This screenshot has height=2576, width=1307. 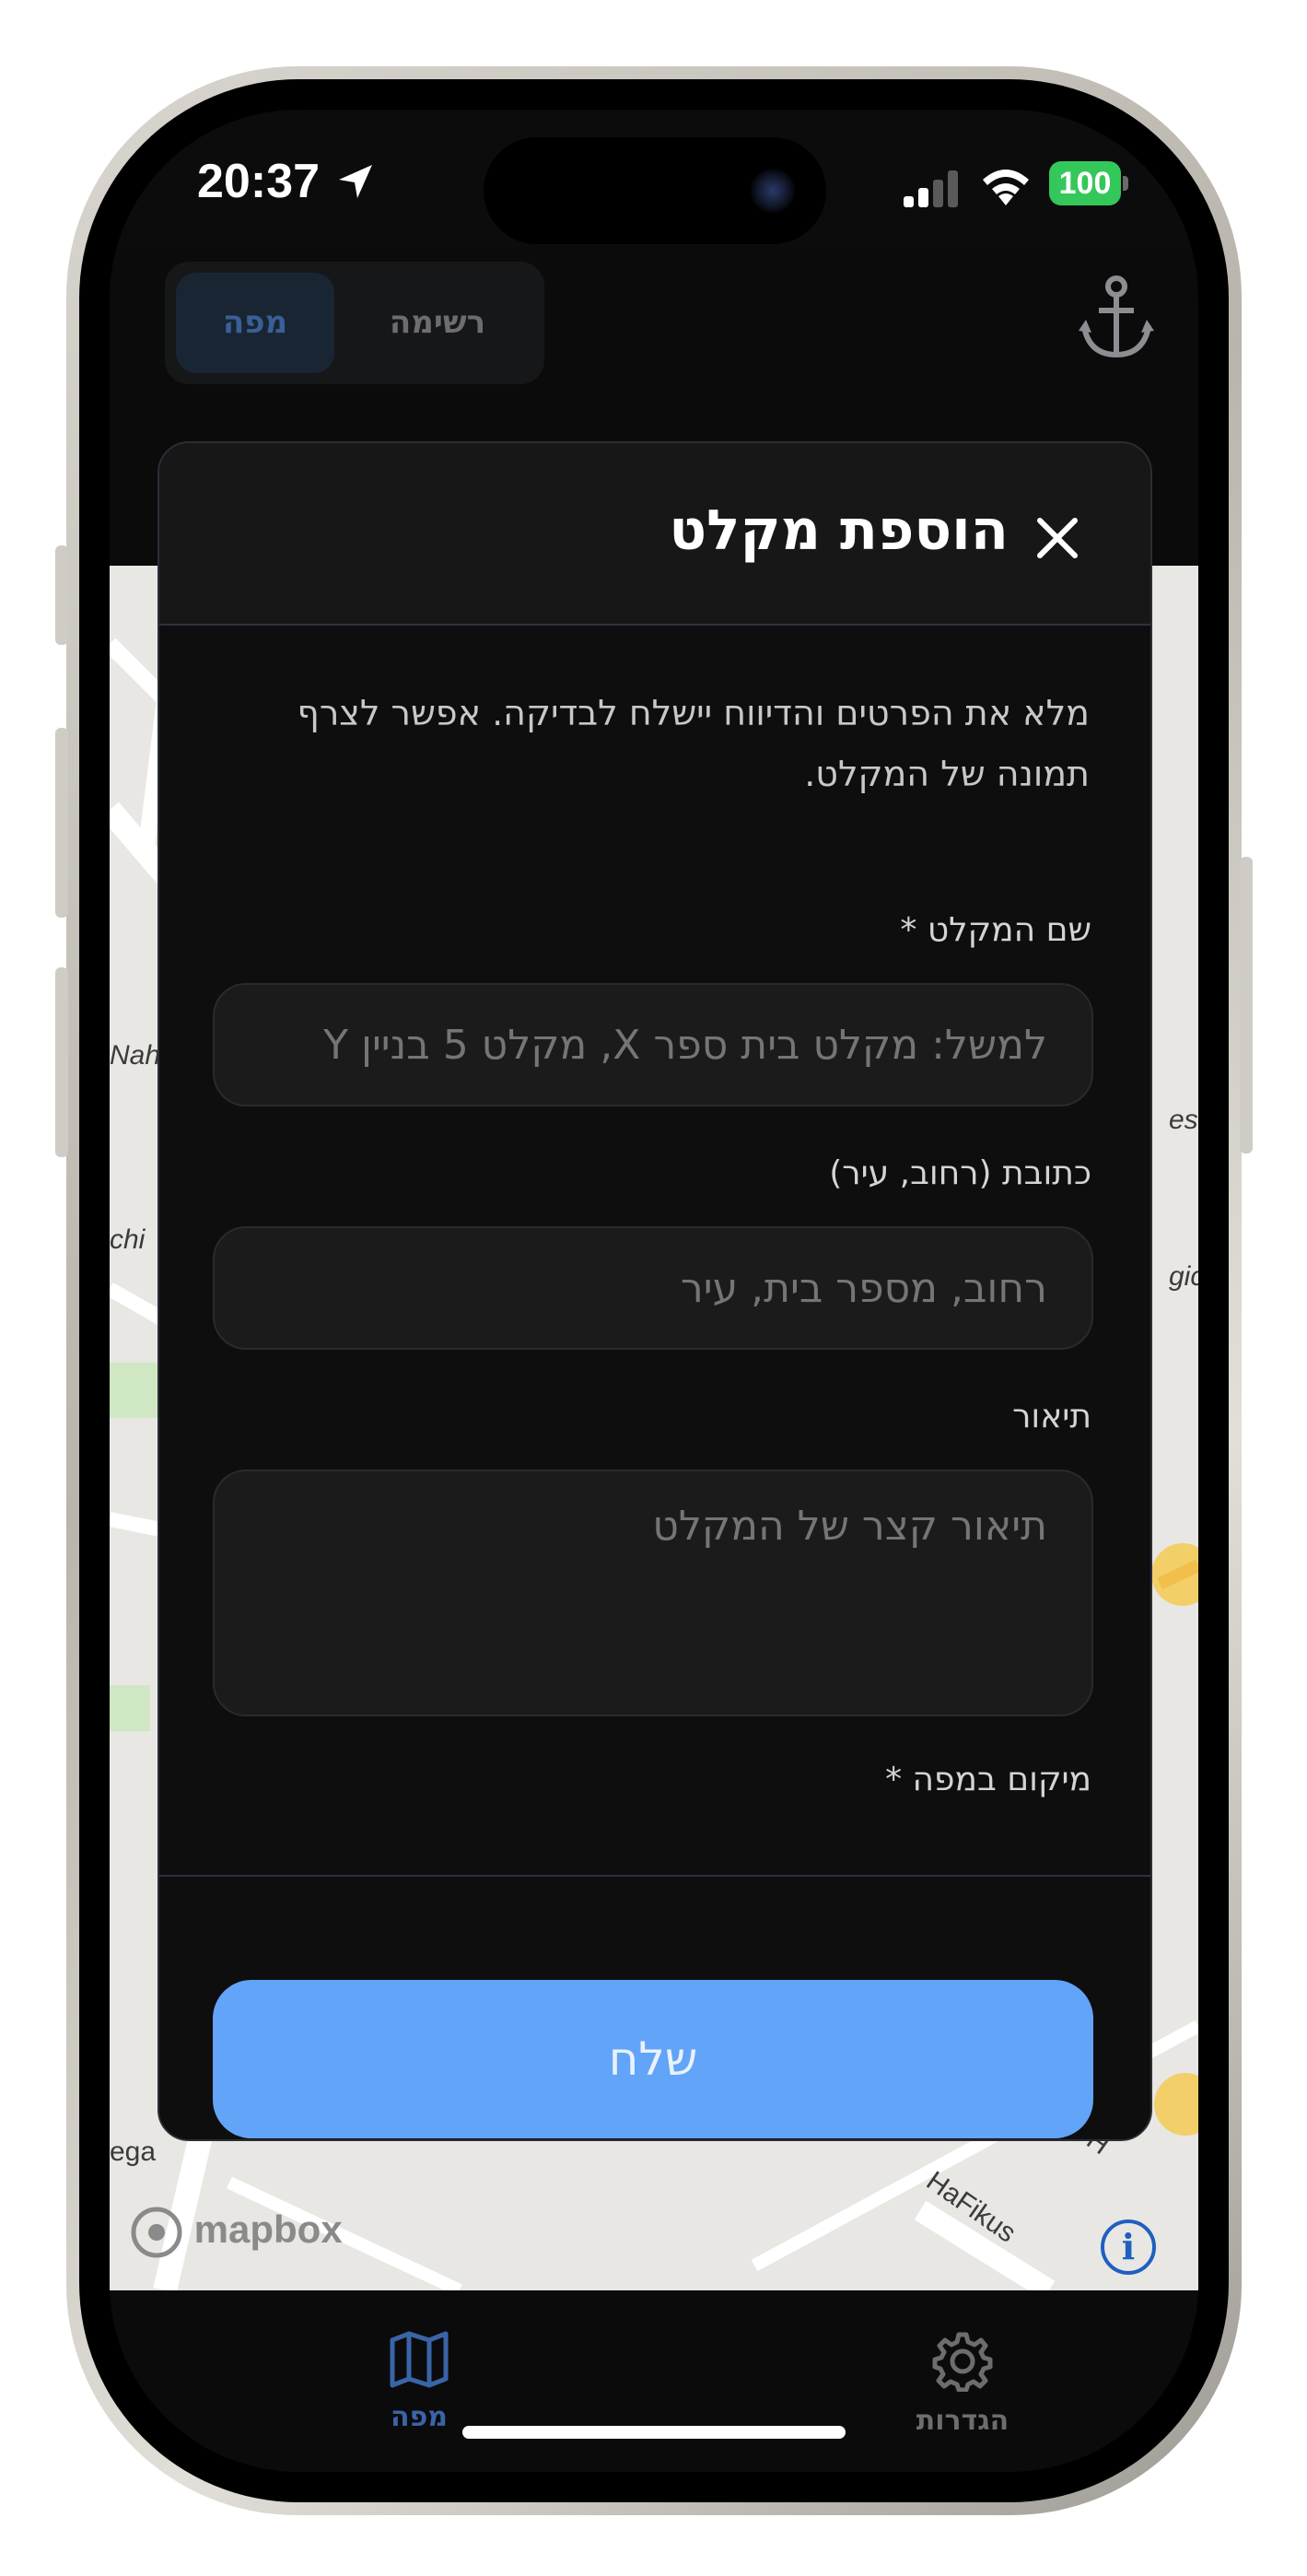 What do you see at coordinates (1085, 183) in the screenshot?
I see `battery-level: 100` at bounding box center [1085, 183].